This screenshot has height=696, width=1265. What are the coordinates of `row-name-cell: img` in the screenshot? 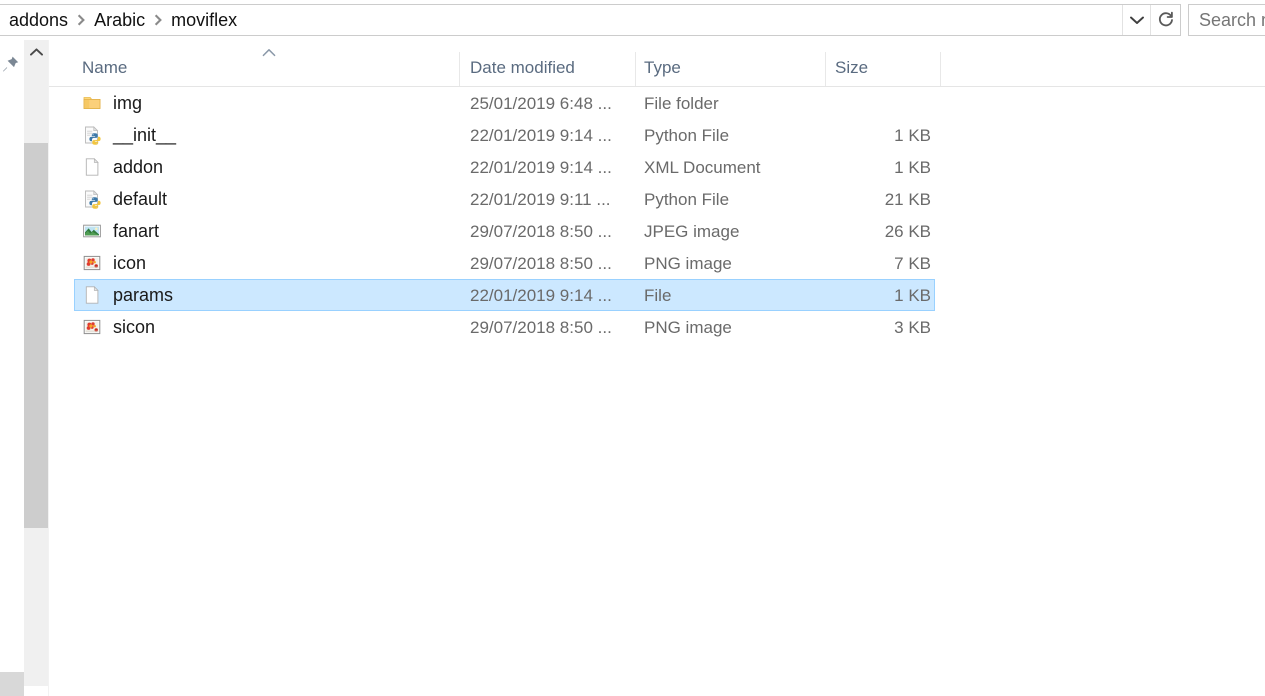 It's located at (108, 103).